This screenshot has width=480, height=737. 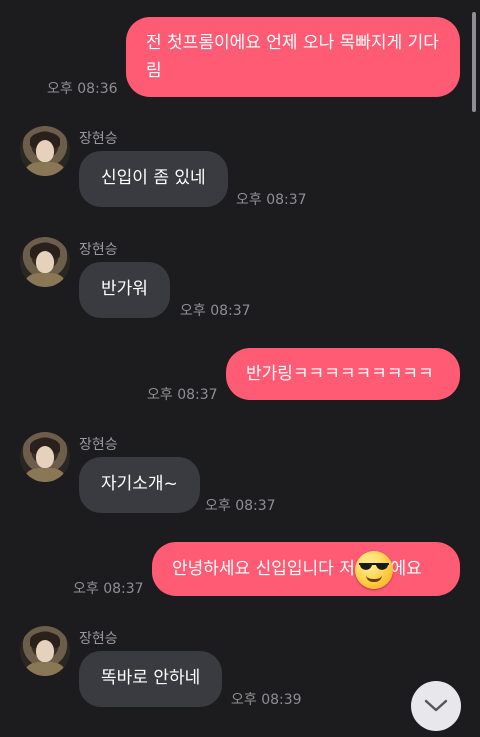 I want to click on incoming-message-bubble: 반가워, so click(x=124, y=290).